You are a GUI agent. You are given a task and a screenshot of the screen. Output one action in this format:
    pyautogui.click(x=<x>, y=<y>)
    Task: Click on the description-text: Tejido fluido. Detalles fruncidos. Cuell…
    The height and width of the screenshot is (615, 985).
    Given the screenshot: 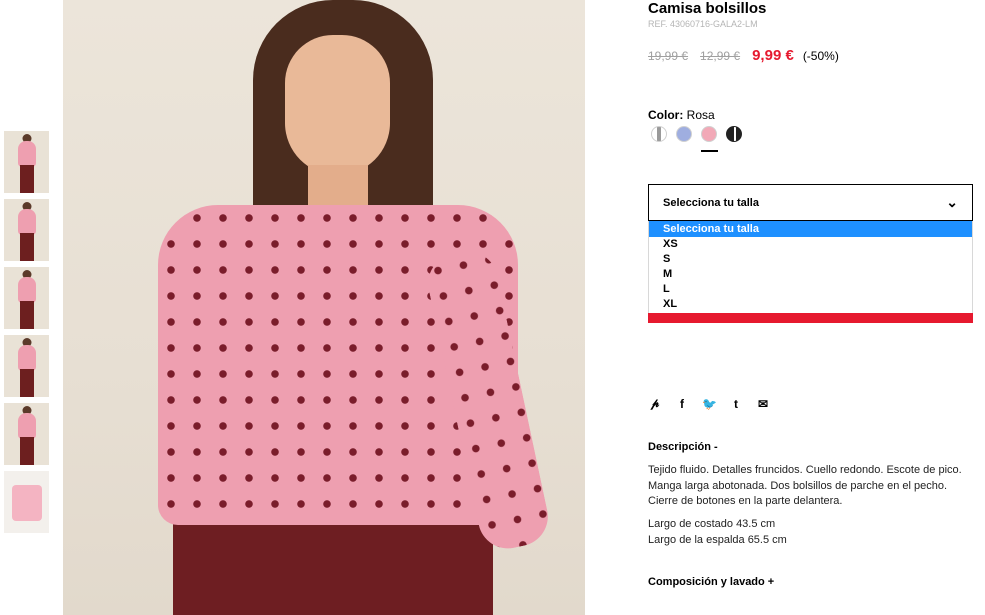 What is the action you would take?
    pyautogui.click(x=805, y=485)
    